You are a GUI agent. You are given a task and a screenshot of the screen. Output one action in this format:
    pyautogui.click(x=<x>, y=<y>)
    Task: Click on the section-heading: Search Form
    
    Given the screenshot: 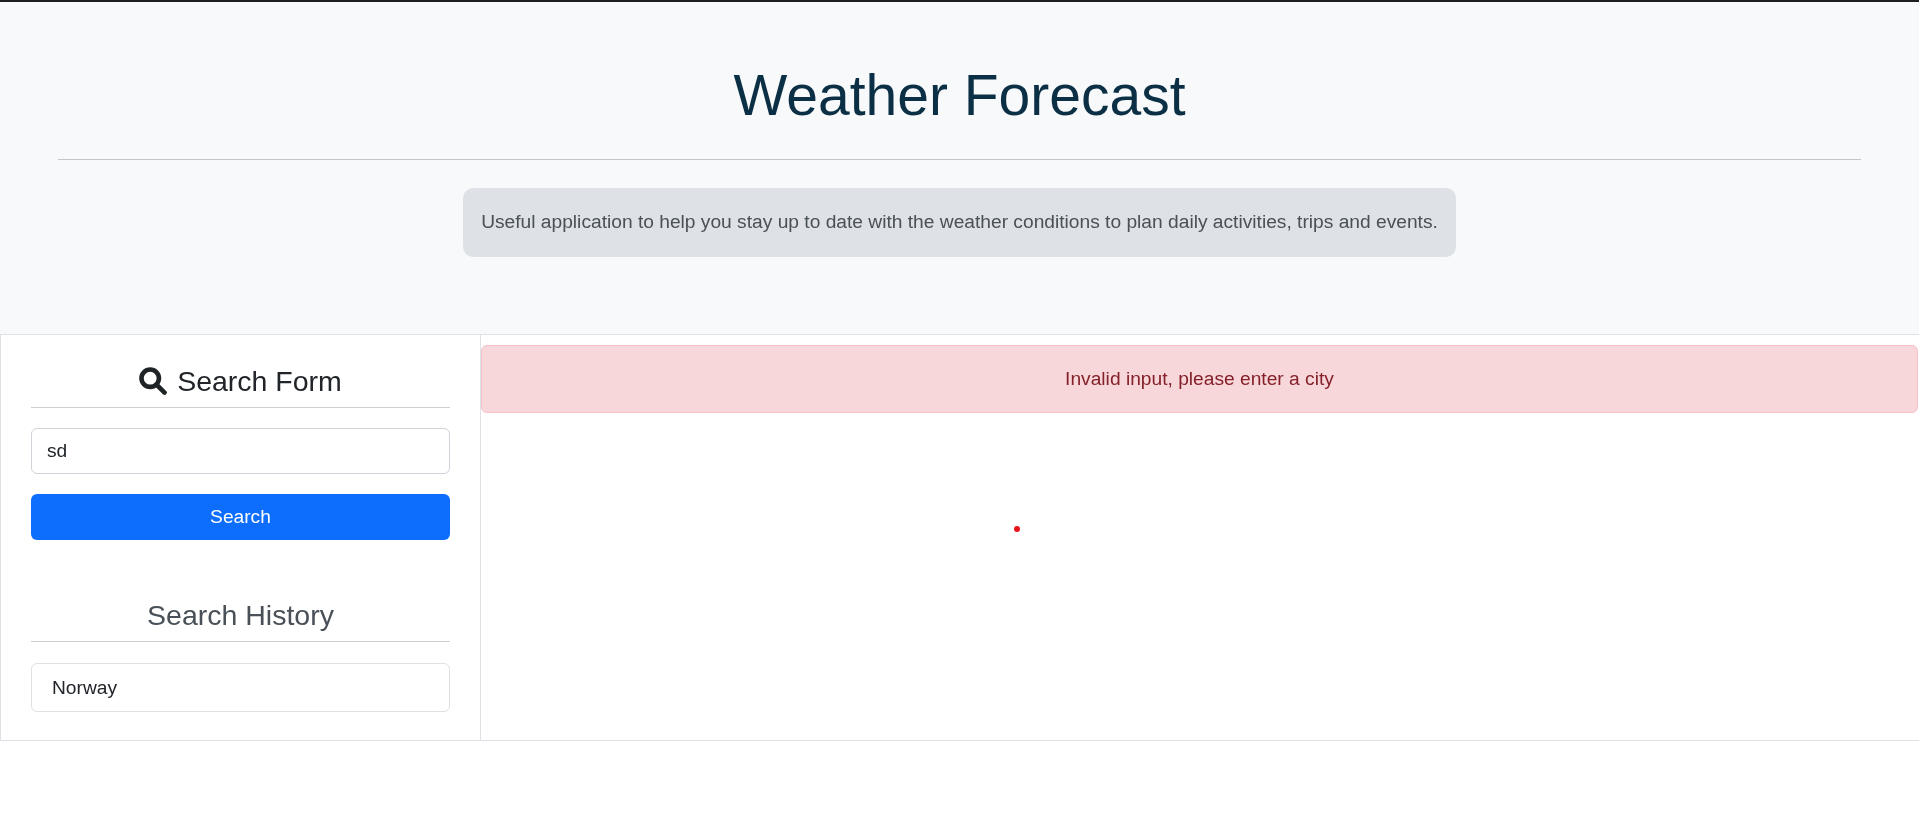 What is the action you would take?
    pyautogui.click(x=259, y=381)
    